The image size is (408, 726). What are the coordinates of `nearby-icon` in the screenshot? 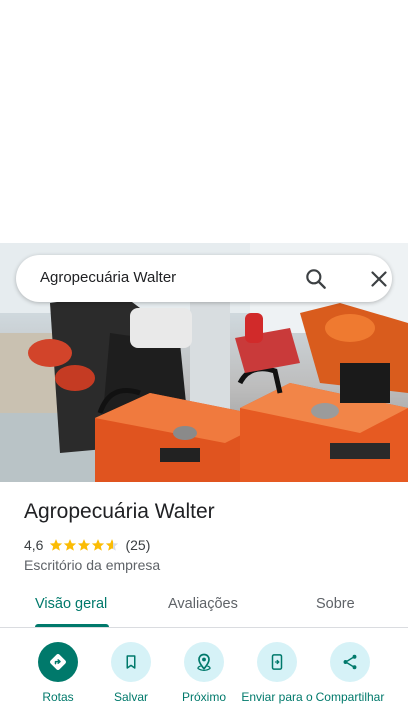 It's located at (204, 662).